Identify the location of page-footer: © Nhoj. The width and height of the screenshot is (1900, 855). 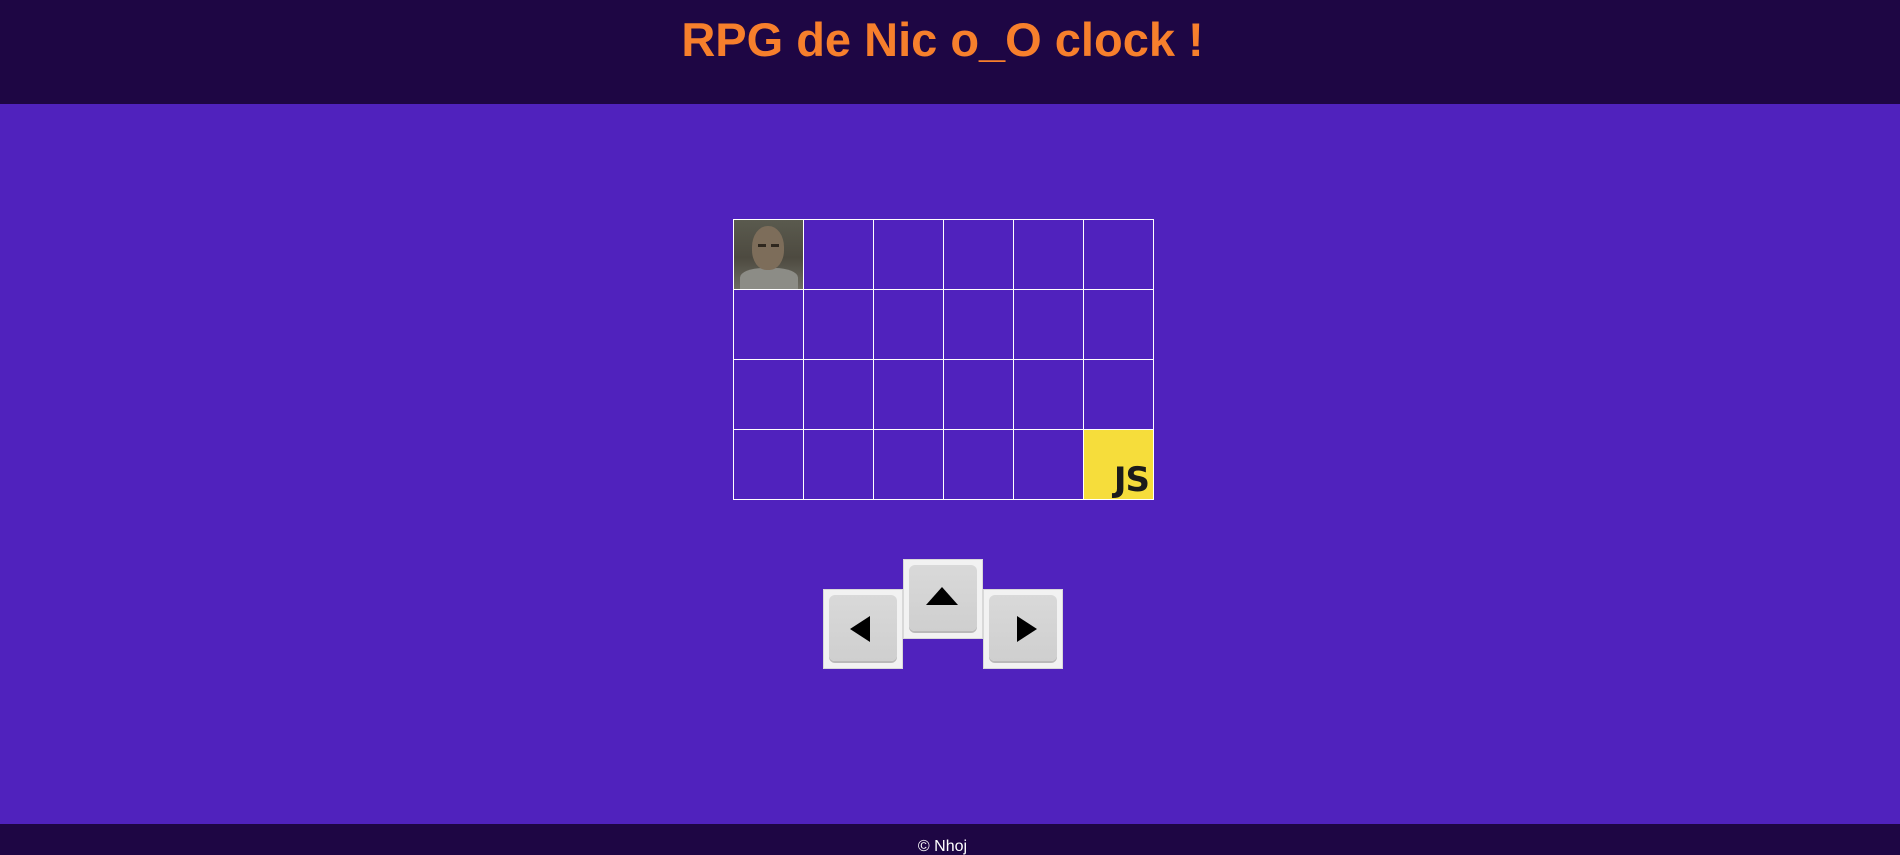
(950, 839).